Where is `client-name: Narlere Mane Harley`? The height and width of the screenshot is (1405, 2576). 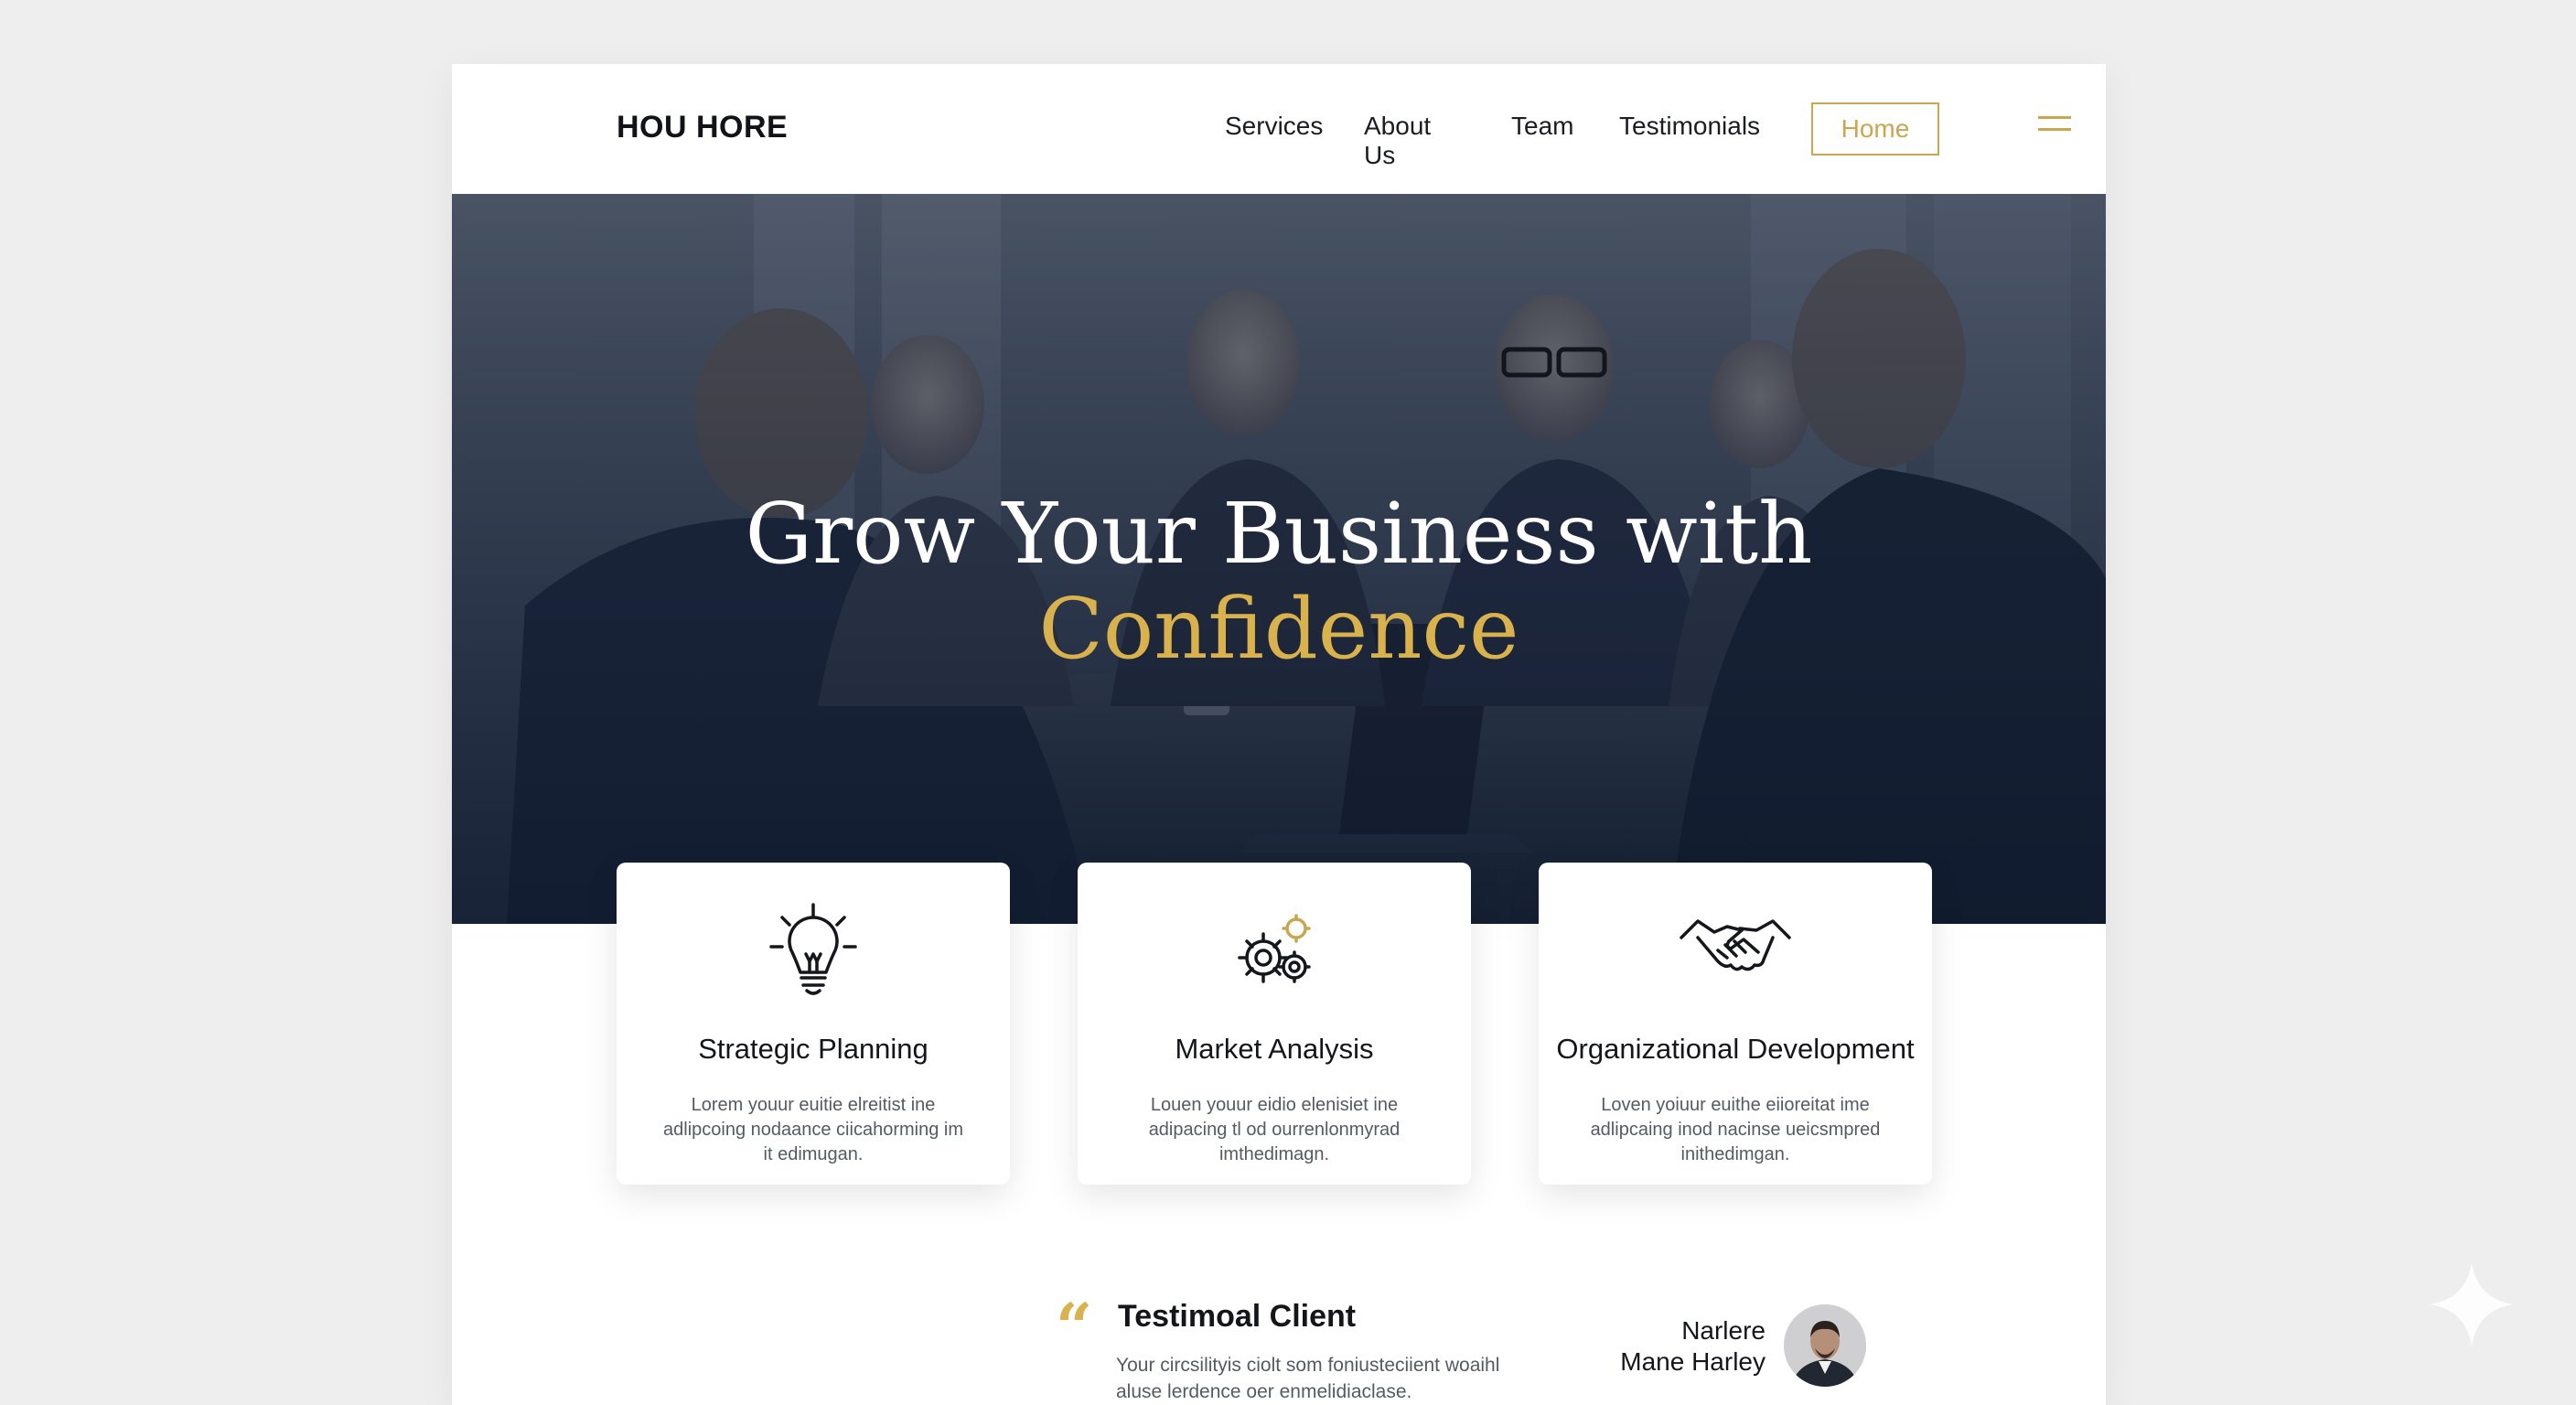
client-name: Narlere Mane Harley is located at coordinates (1676, 1346).